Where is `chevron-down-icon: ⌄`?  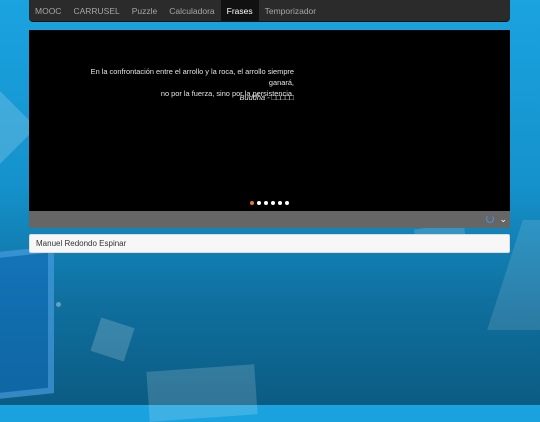 chevron-down-icon: ⌄ is located at coordinates (503, 219).